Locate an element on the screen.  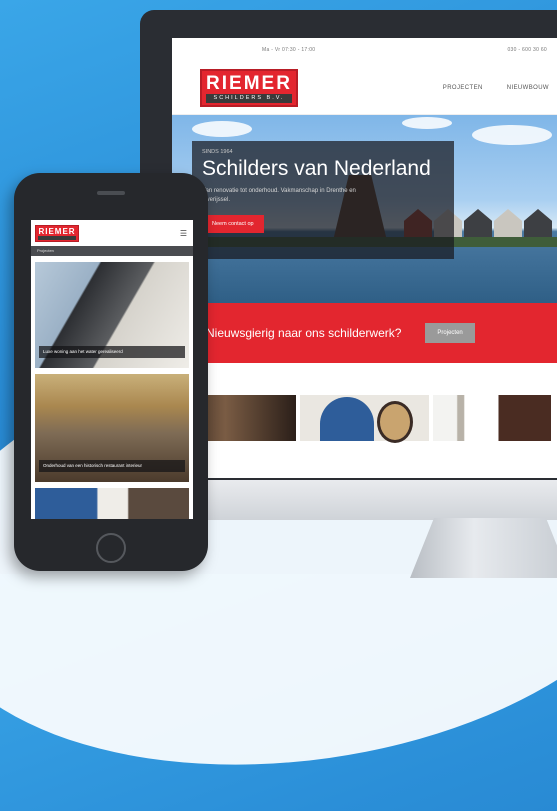
oval-frame is located at coordinates (395, 422).